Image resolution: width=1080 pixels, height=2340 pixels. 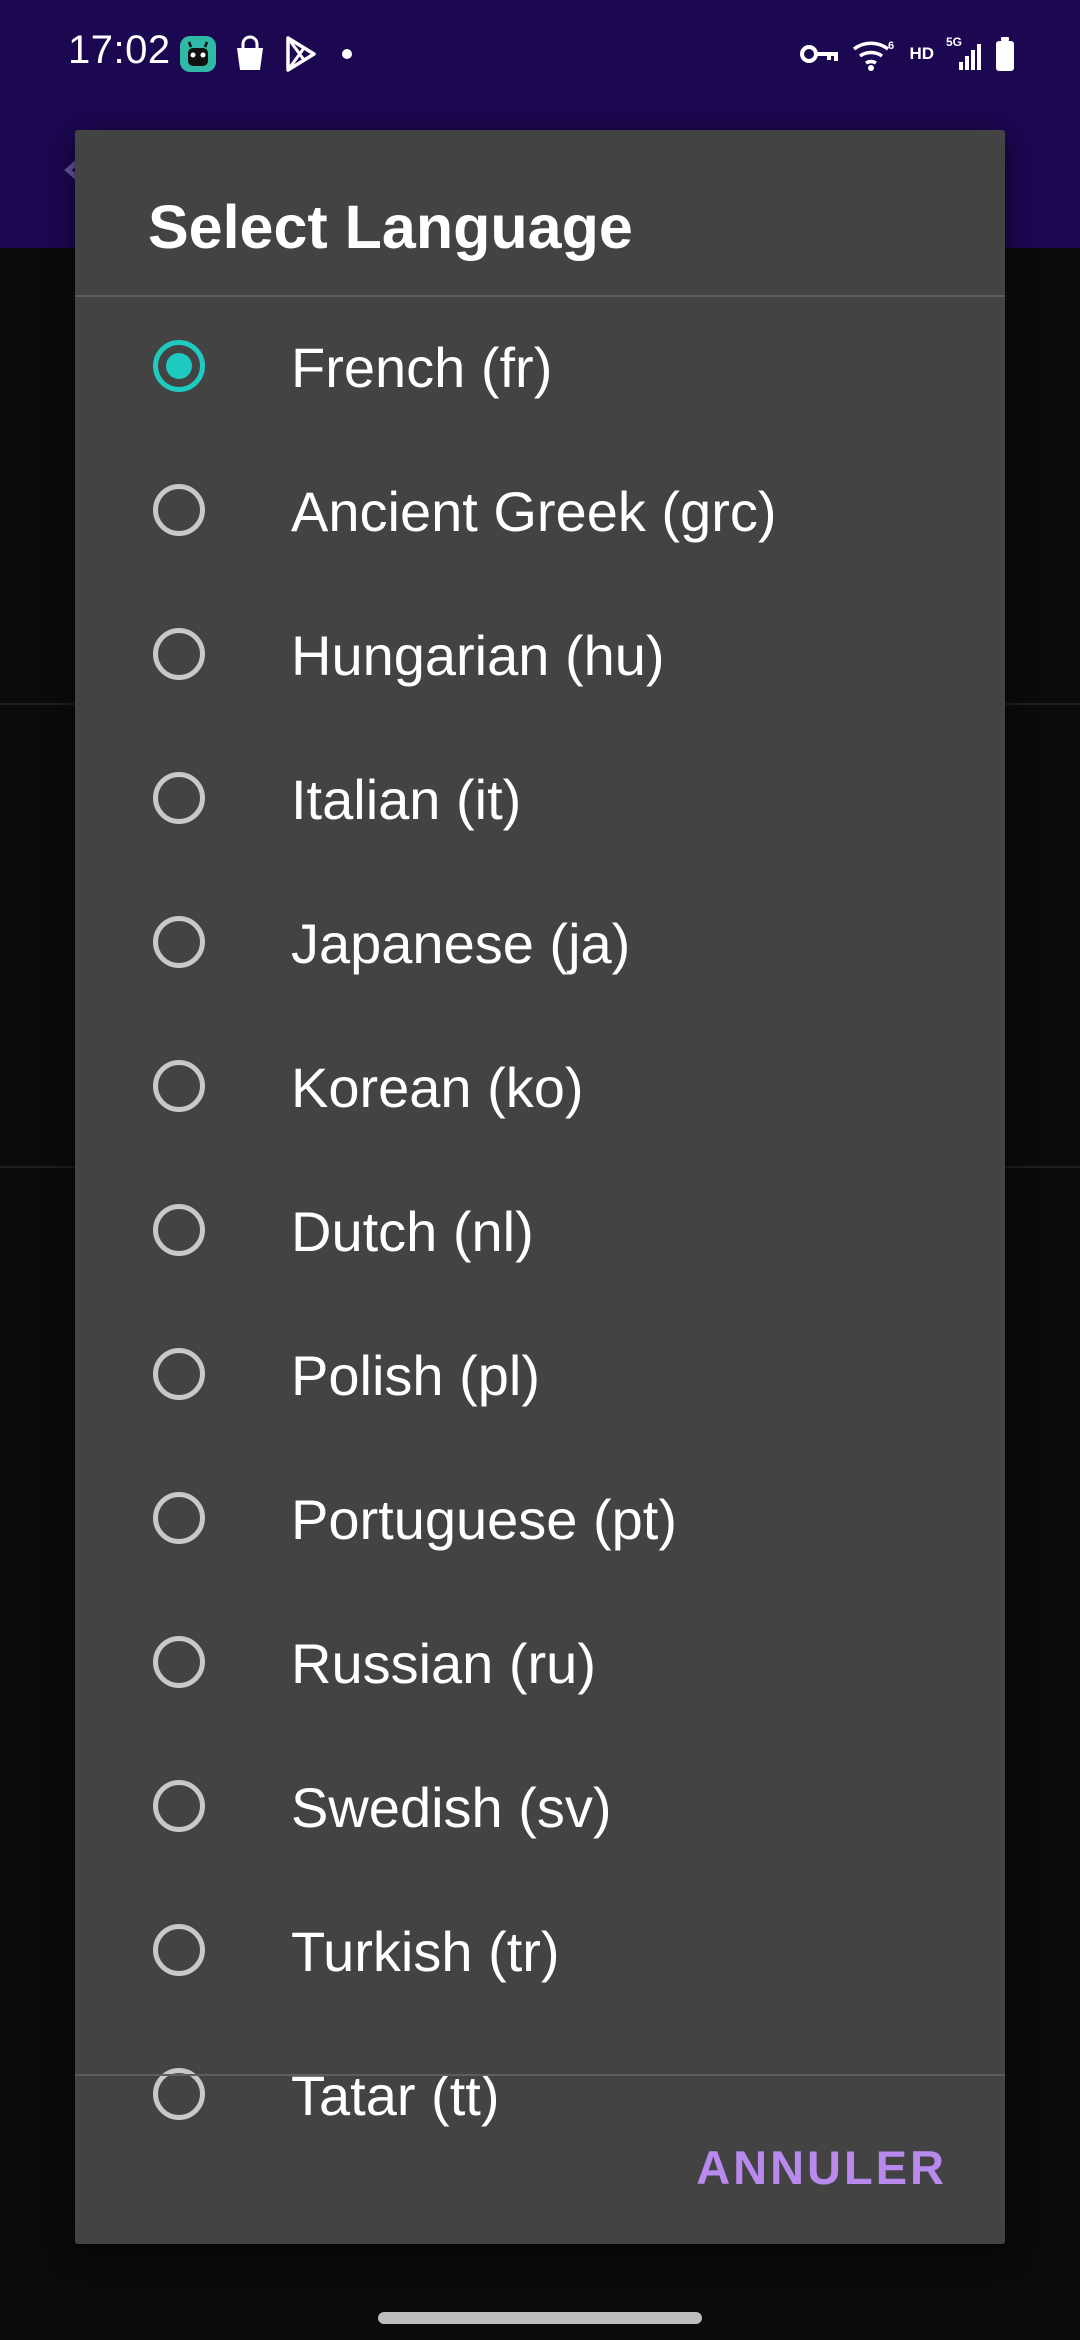 What do you see at coordinates (390, 227) in the screenshot?
I see `dialog-title: Select Language` at bounding box center [390, 227].